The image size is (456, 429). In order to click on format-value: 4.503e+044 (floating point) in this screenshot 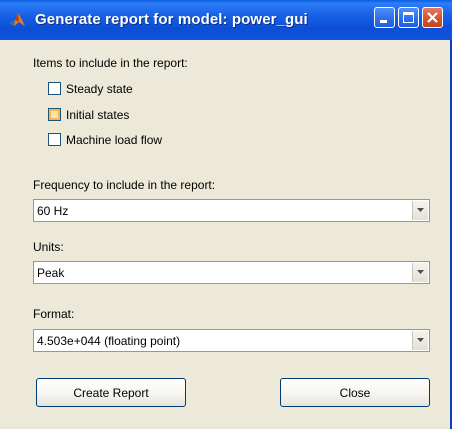, I will do `click(109, 341)`.